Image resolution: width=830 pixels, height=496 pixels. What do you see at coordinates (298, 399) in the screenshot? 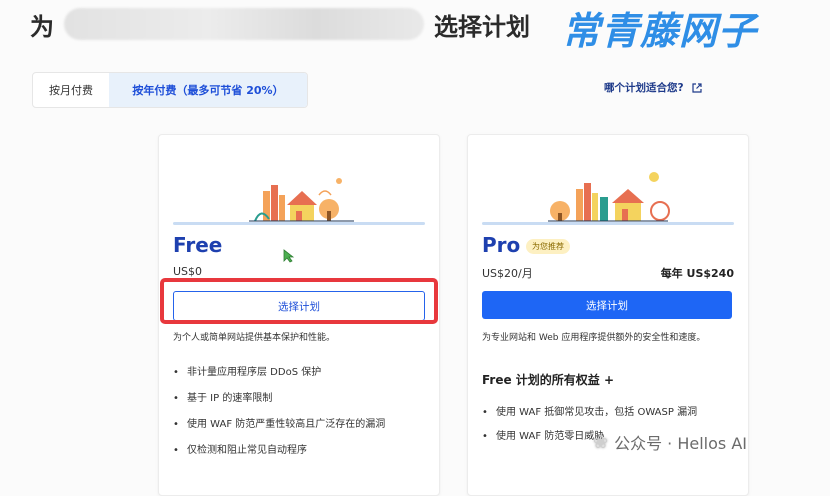
I see `free-feature-item: 基于 IP 的速率限制` at bounding box center [298, 399].